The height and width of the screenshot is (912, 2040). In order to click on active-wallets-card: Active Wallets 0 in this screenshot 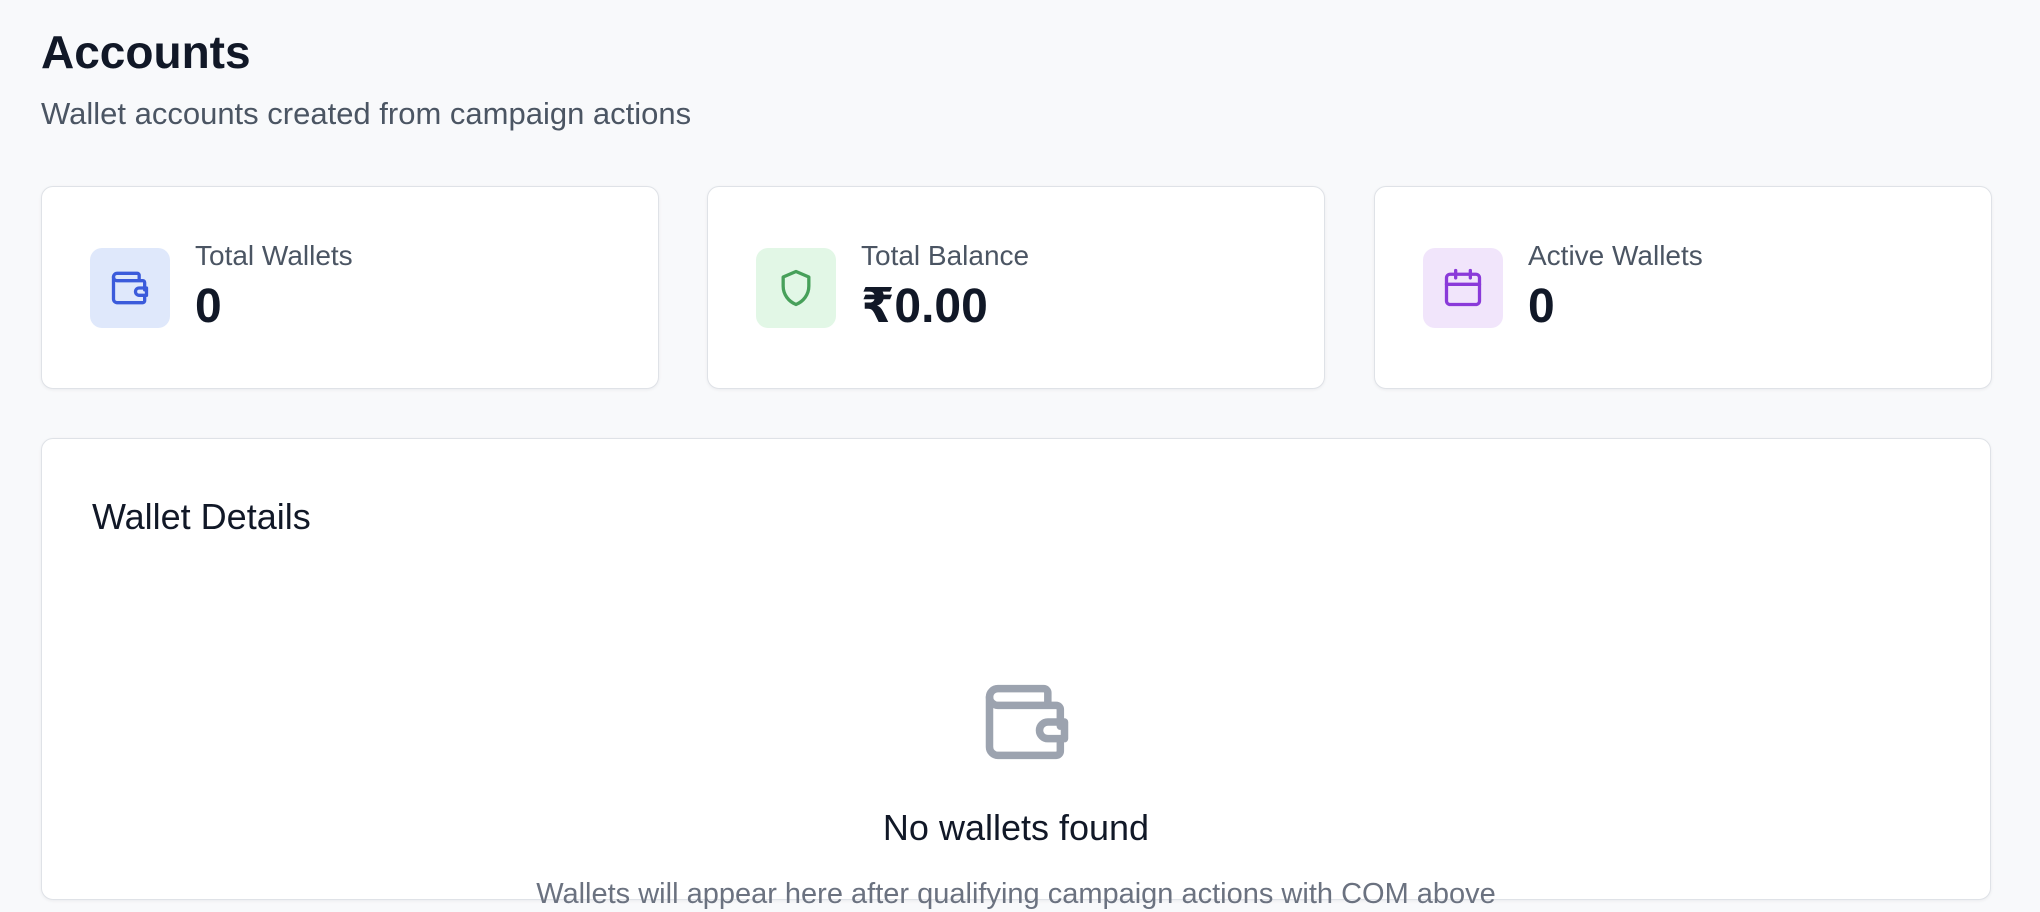, I will do `click(1683, 287)`.